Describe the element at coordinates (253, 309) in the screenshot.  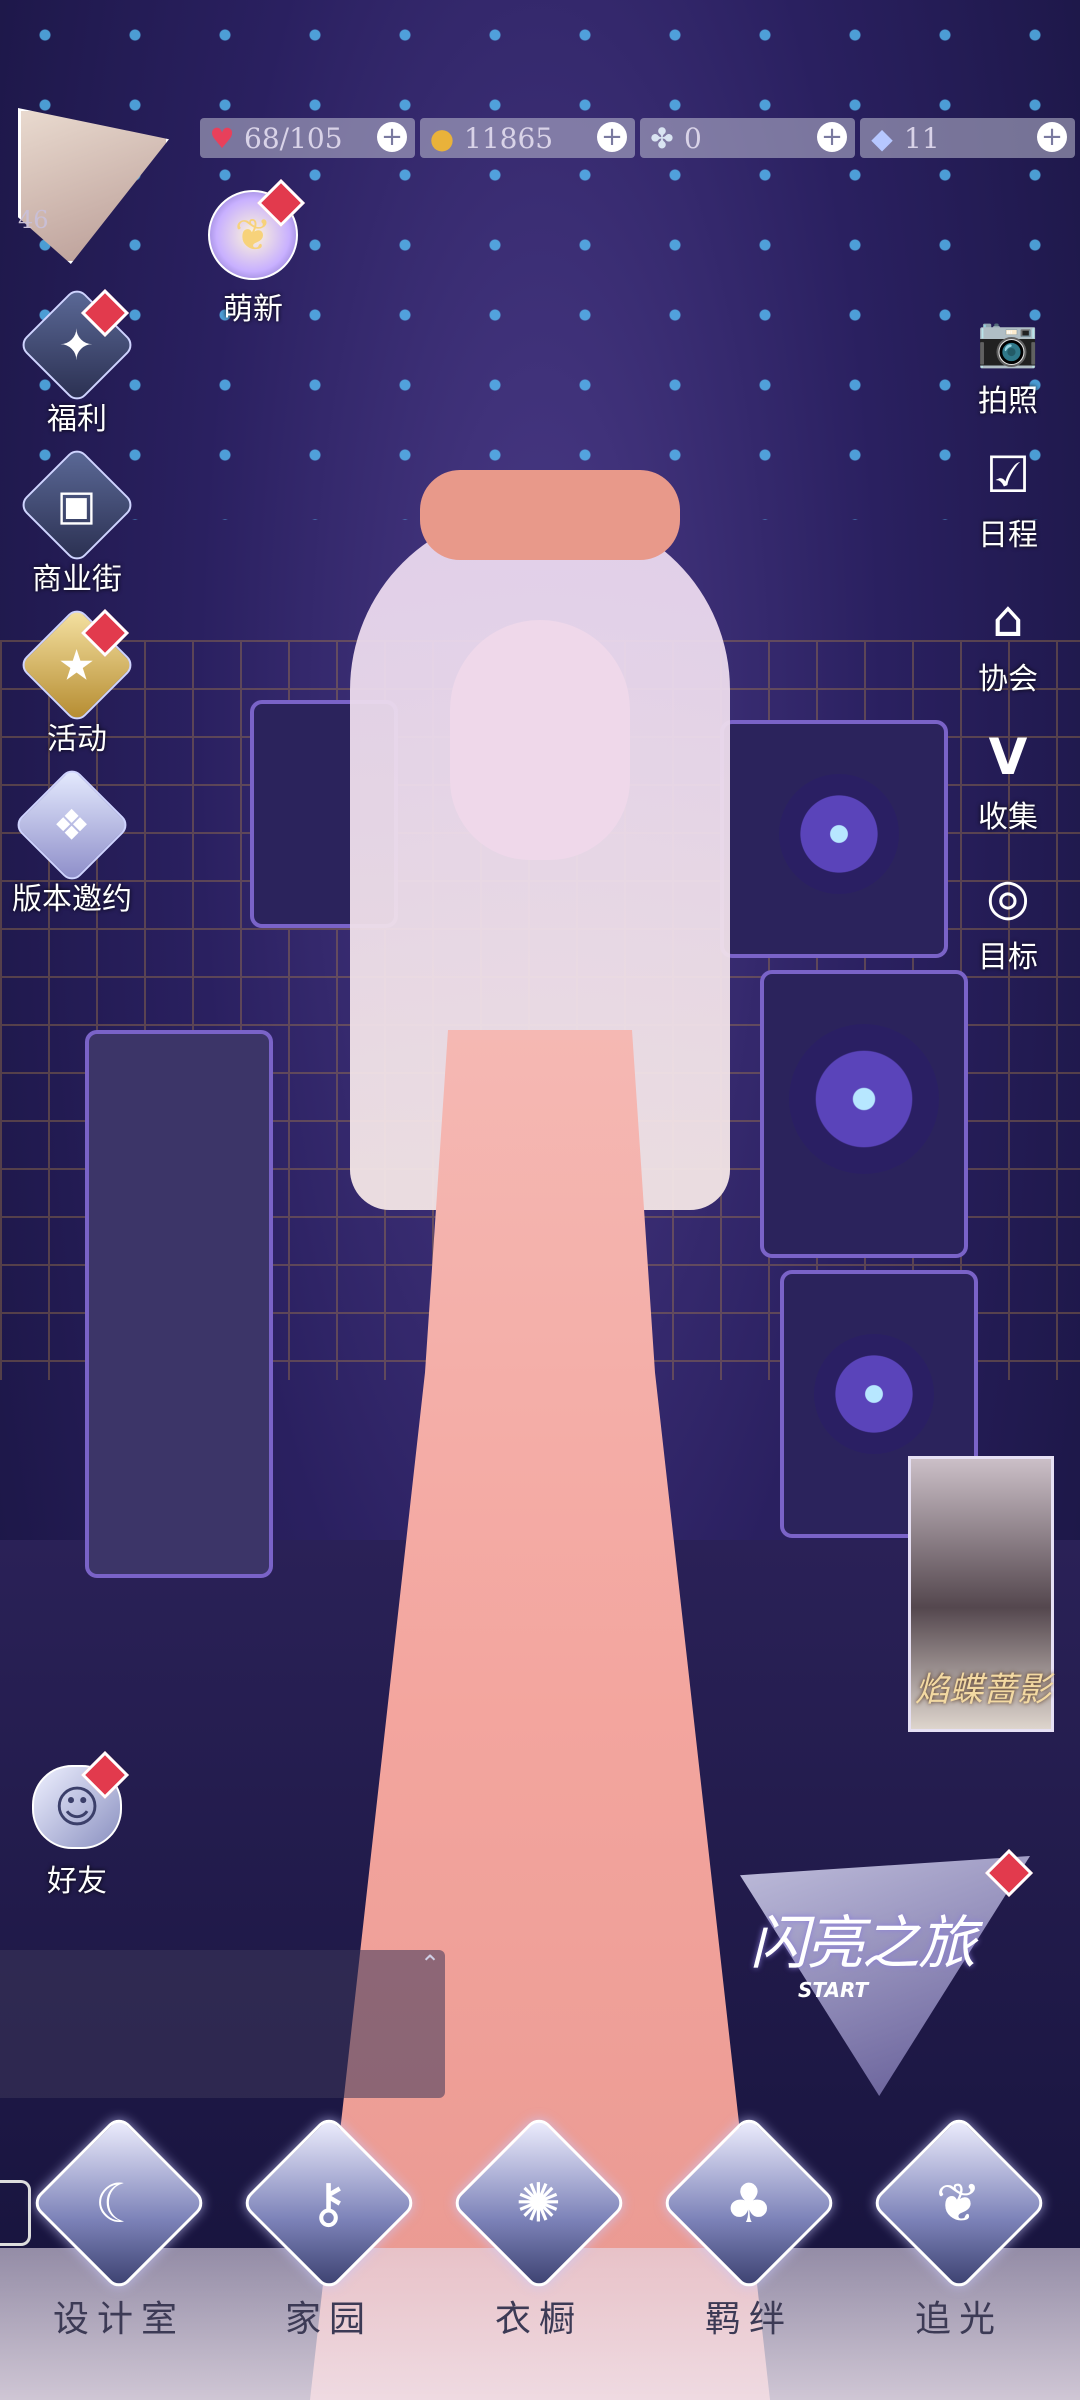
I see `newbie-label: 萌新` at that location.